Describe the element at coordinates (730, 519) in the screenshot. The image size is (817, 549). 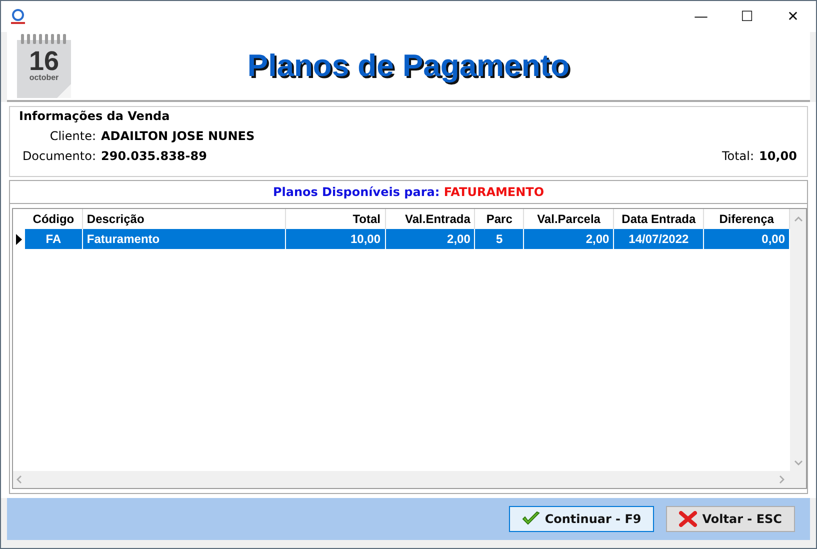
I see `back-button: Voltar - ESC` at that location.